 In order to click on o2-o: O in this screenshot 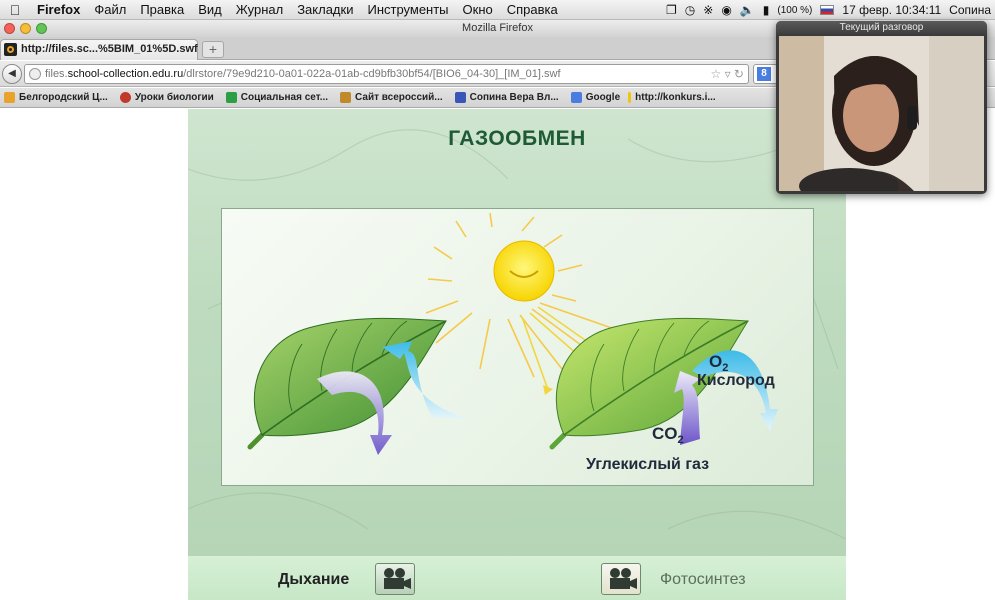, I will do `click(715, 361)`.